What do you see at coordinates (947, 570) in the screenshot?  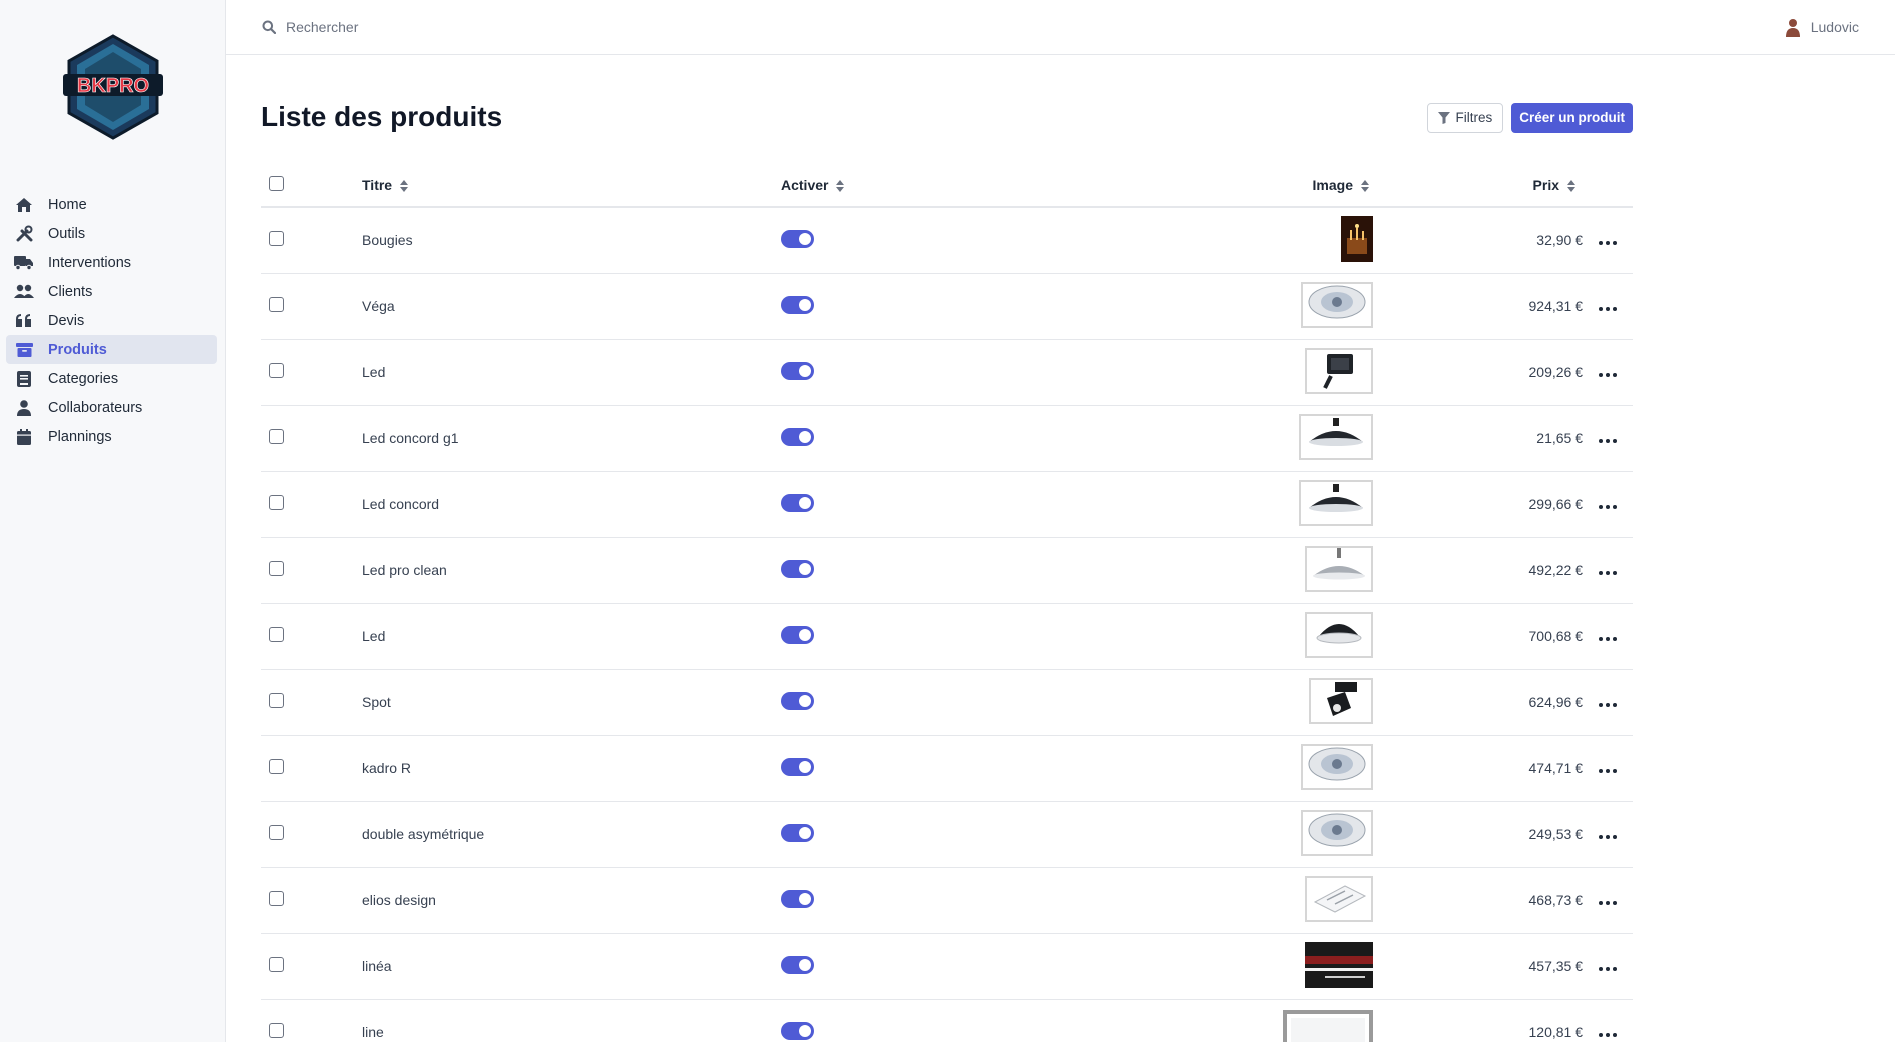 I see `table-row: Led pro clean 492,22 €` at bounding box center [947, 570].